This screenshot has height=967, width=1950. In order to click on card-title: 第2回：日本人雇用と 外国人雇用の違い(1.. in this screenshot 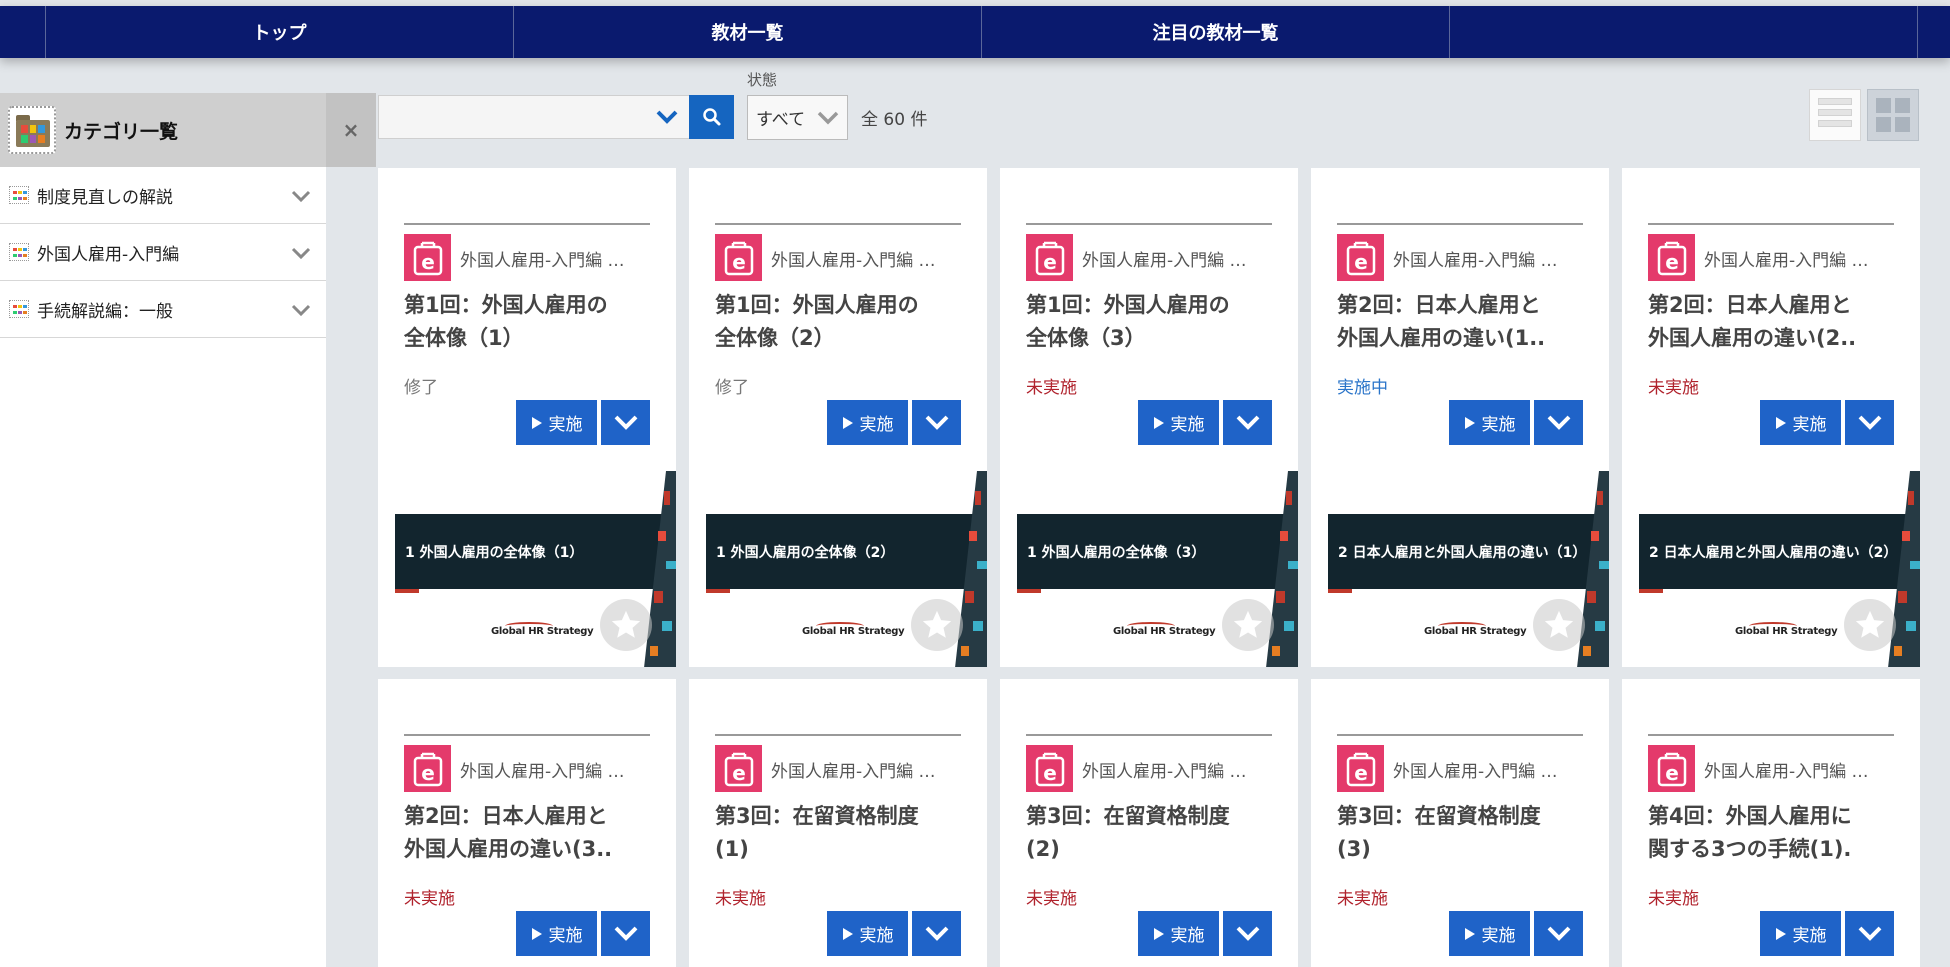, I will do `click(1463, 322)`.